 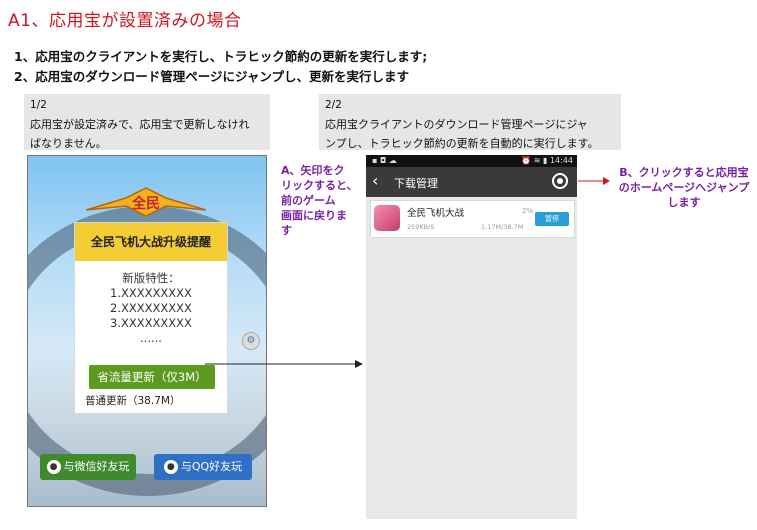 I want to click on caption-box-1: 1/2 応用宝が設定済みで、応用宝で更新しなけれ ばなりません。, so click(x=147, y=122).